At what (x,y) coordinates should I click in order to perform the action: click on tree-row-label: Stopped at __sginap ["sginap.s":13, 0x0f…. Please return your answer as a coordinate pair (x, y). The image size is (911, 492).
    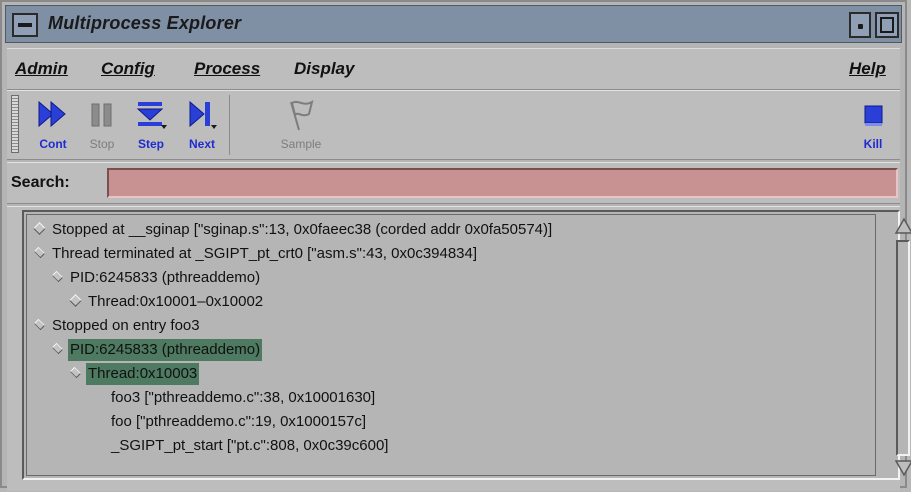
    Looking at the image, I should click on (302, 229).